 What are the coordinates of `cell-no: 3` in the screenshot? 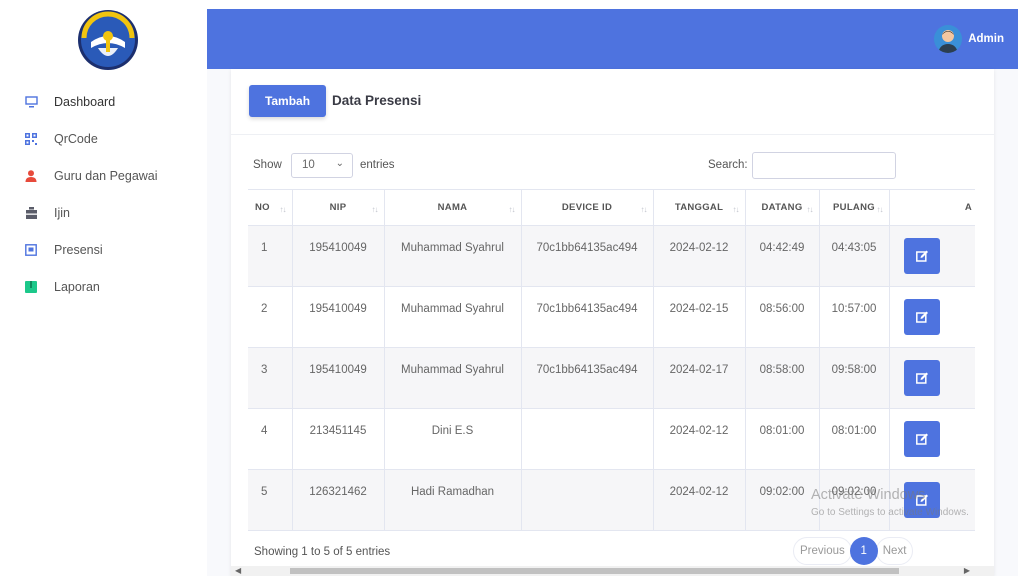 It's located at (270, 378).